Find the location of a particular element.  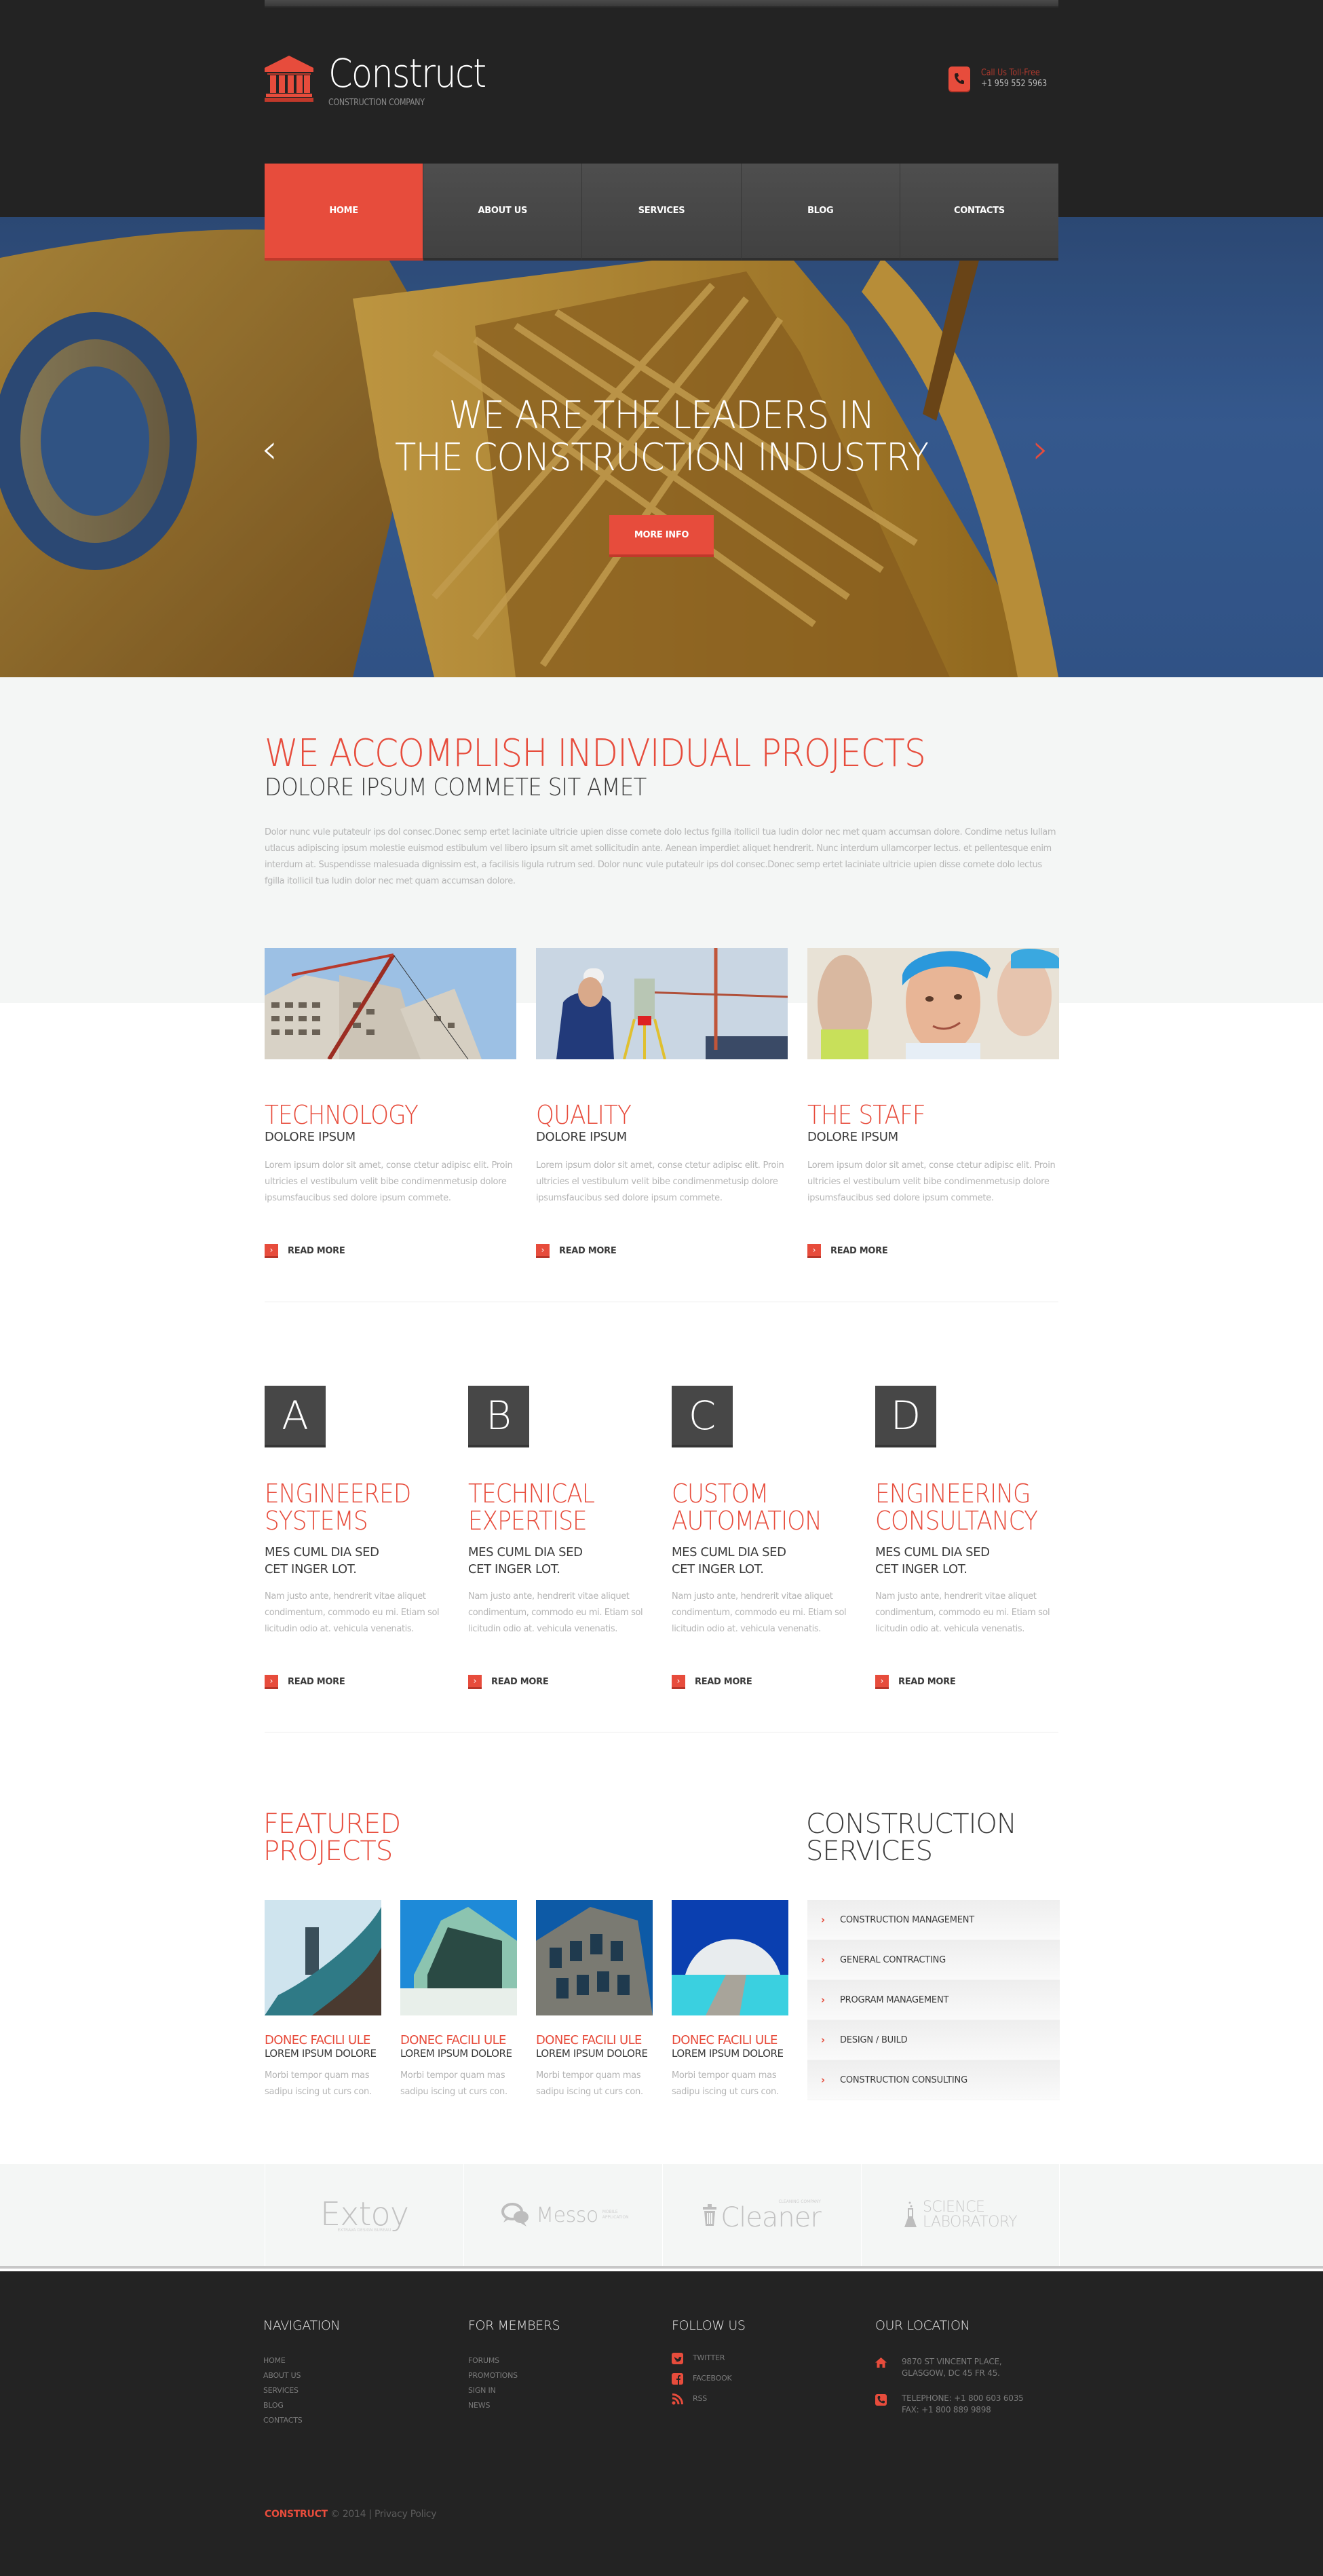

nav-item-services: SERVICES is located at coordinates (662, 213).